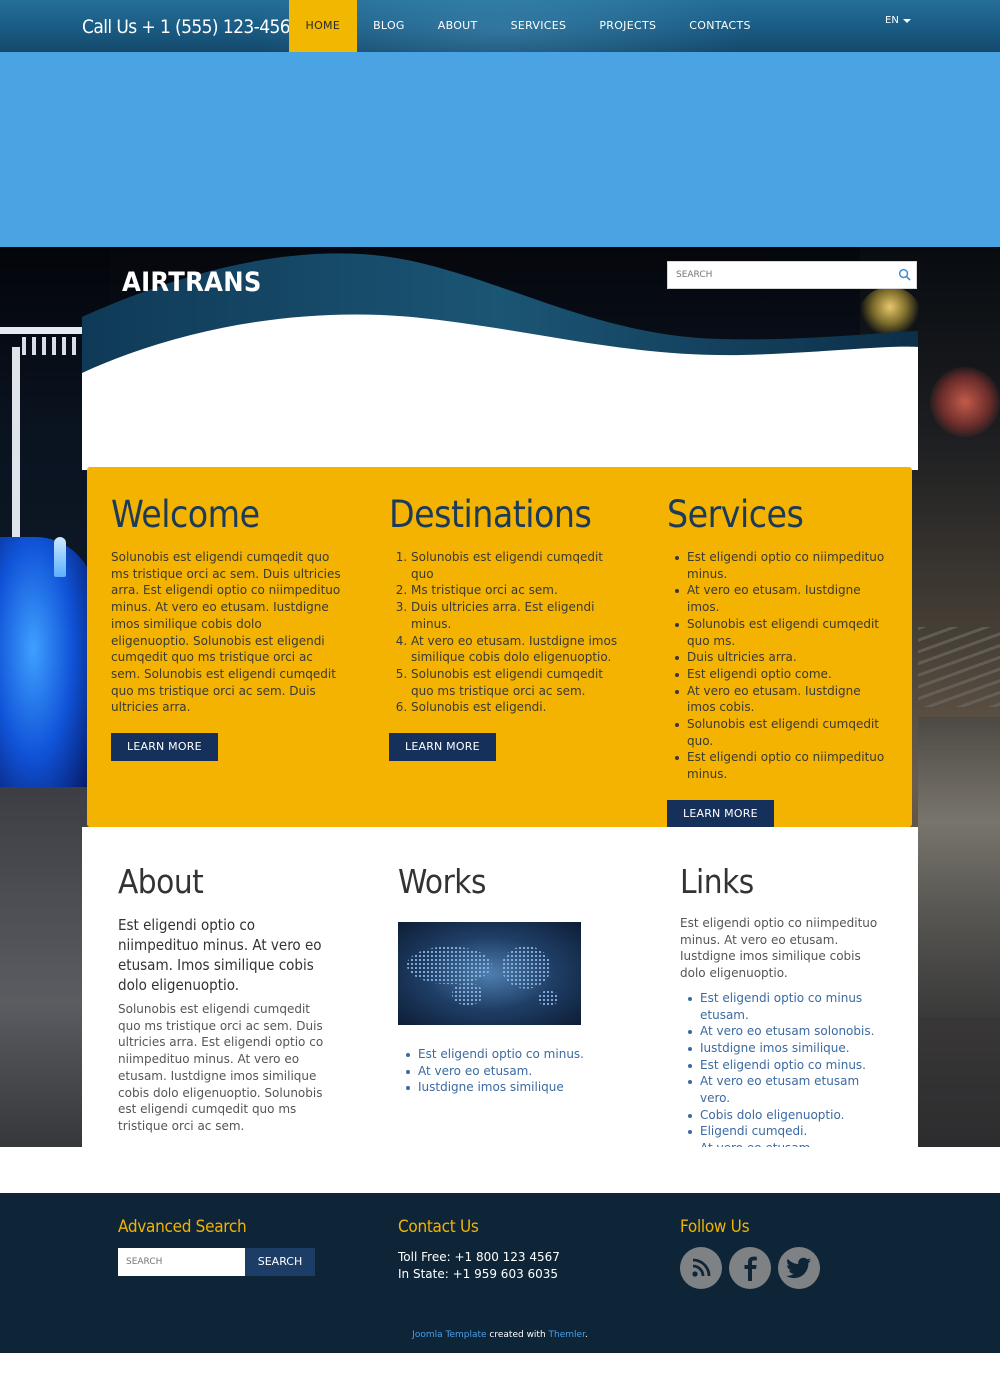 The image size is (1000, 1393). Describe the element at coordinates (789, 1131) in the screenshot. I see `list-item: Eligendi cumqedi.` at that location.